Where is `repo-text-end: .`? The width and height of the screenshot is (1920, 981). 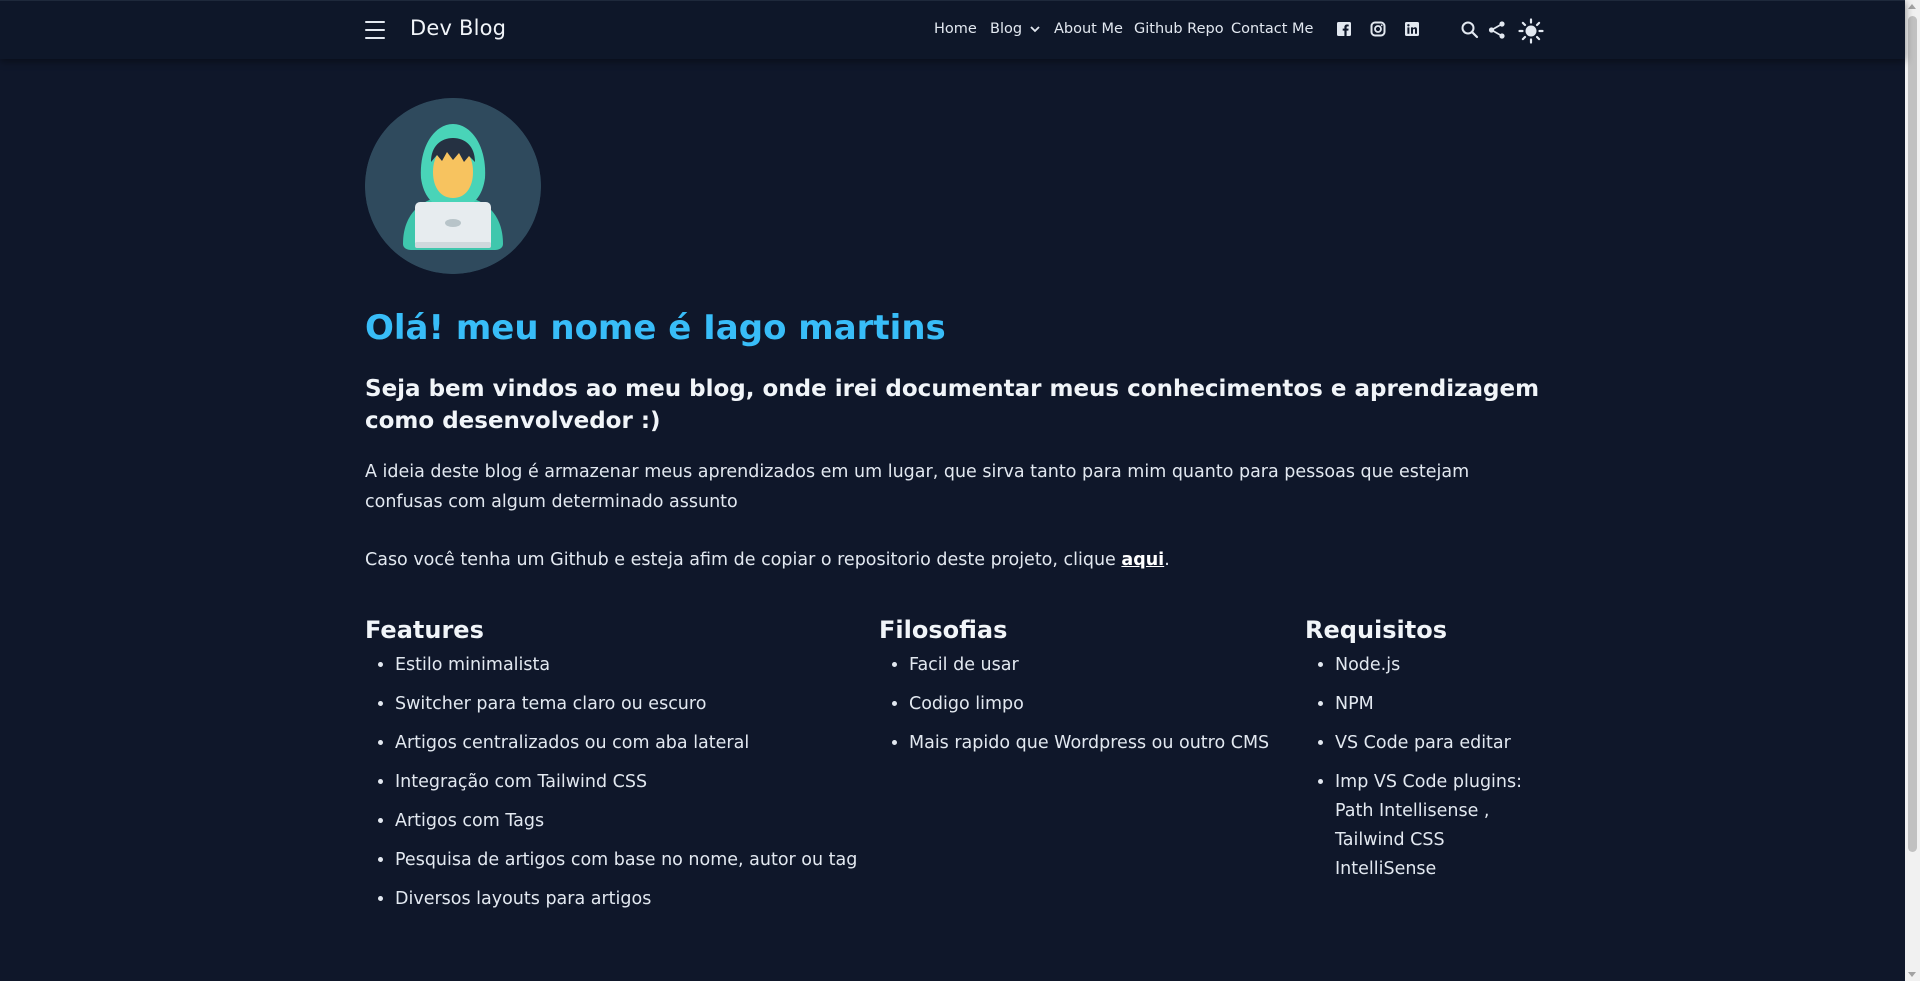
repo-text-end: . is located at coordinates (1167, 560).